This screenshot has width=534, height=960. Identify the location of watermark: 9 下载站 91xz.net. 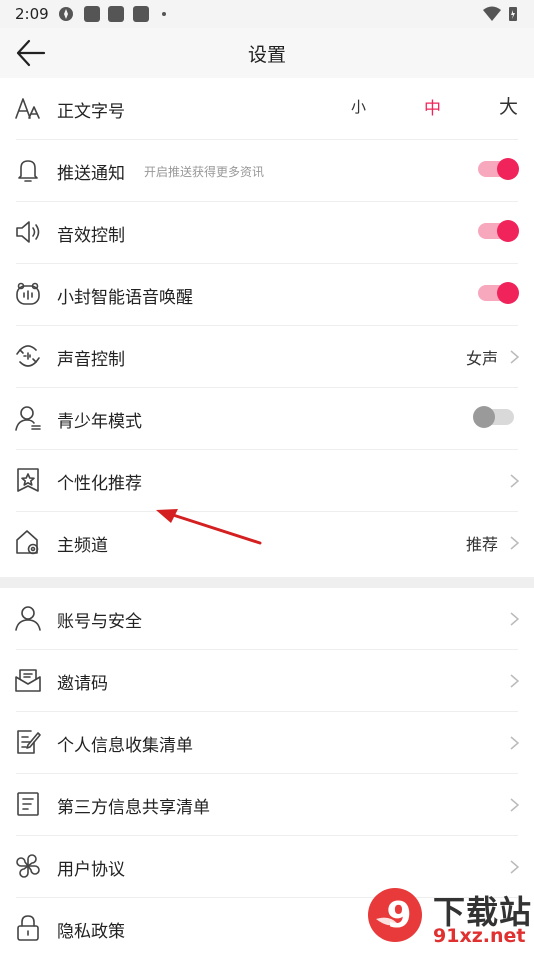
(449, 917).